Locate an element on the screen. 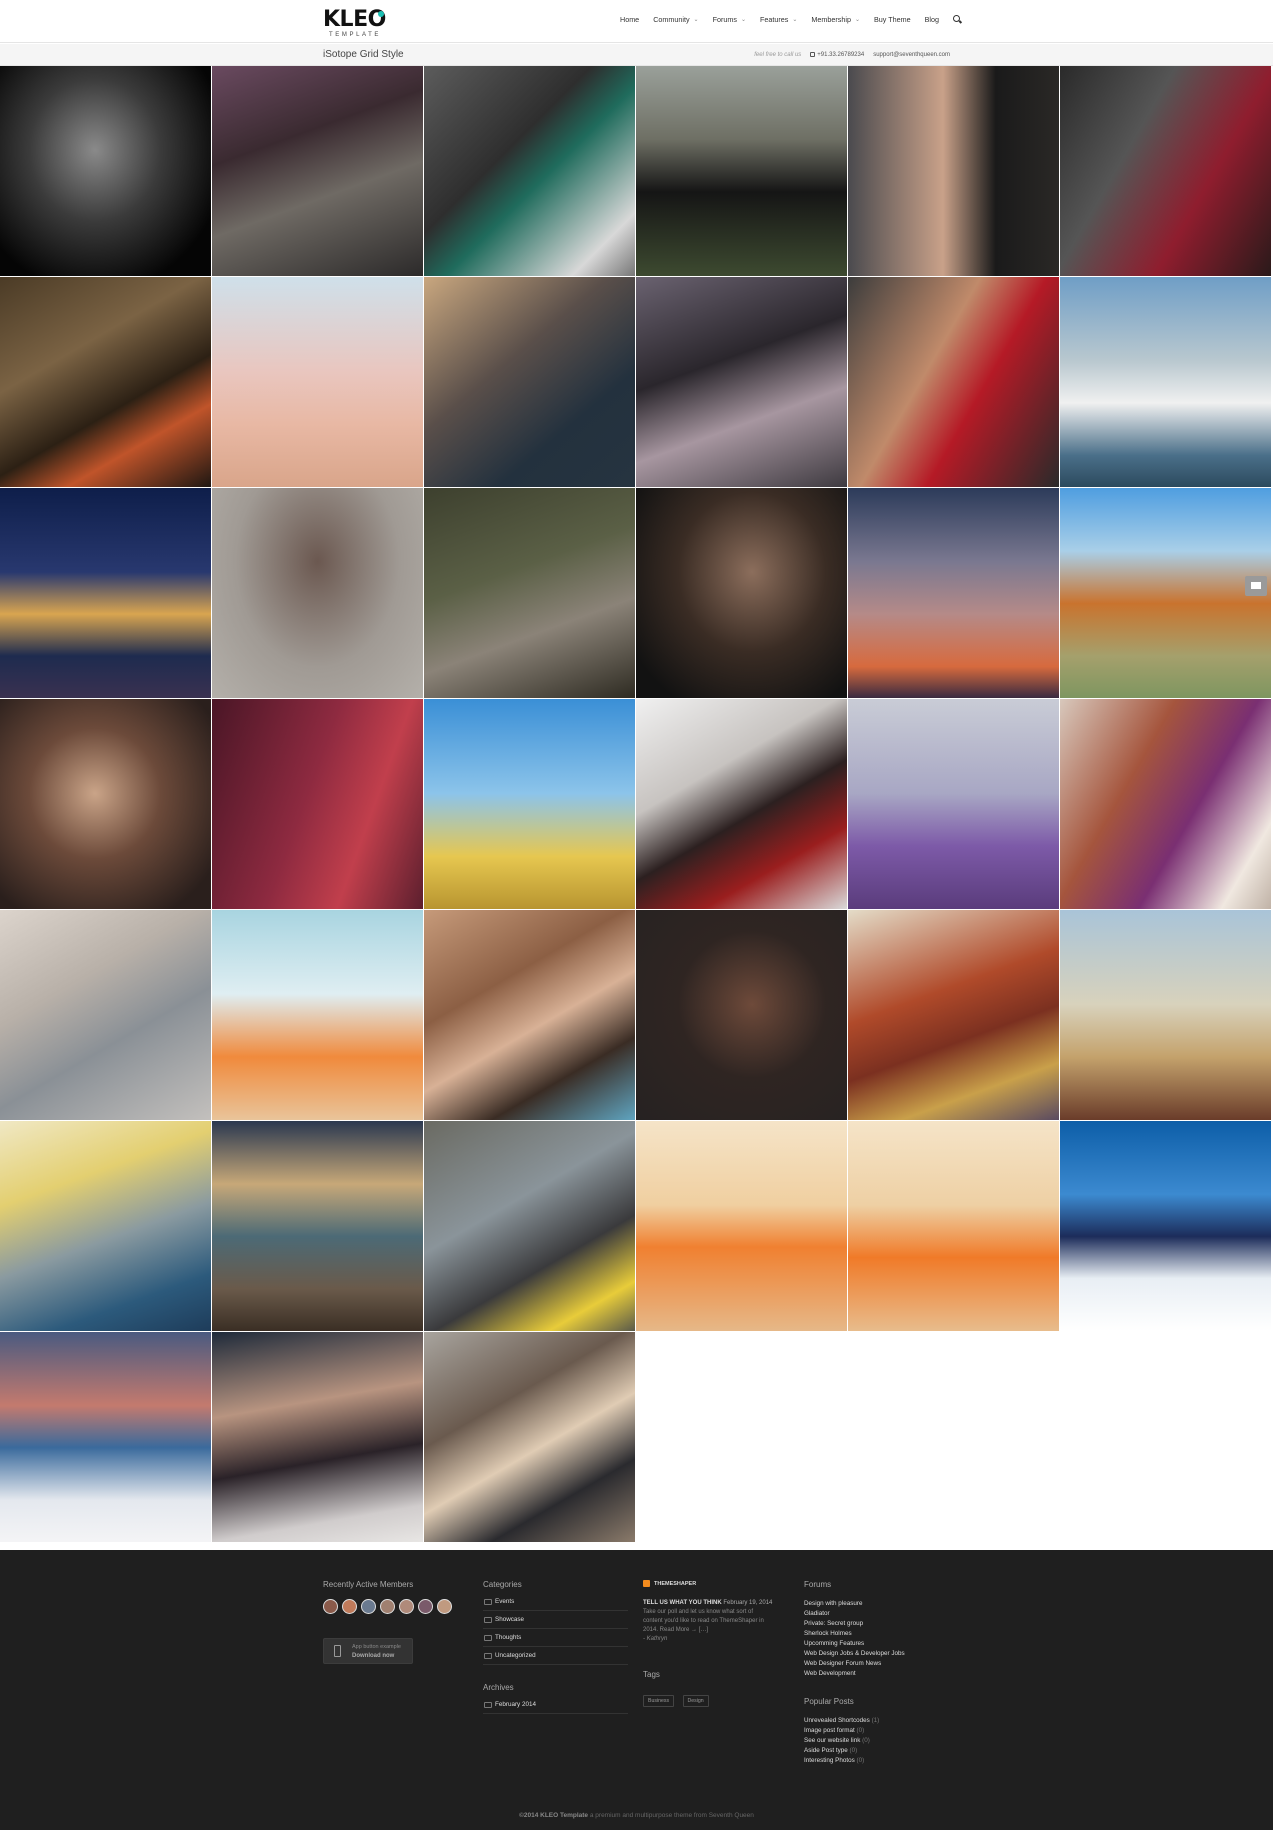 This screenshot has height=1830, width=1273. category-link: Showcase is located at coordinates (555, 1620).